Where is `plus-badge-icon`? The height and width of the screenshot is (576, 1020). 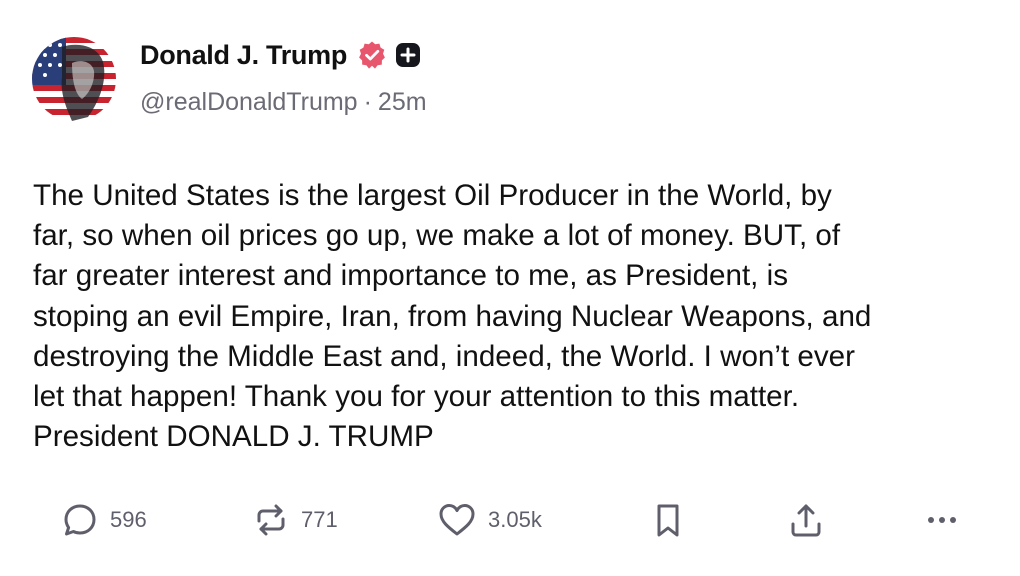
plus-badge-icon is located at coordinates (408, 55).